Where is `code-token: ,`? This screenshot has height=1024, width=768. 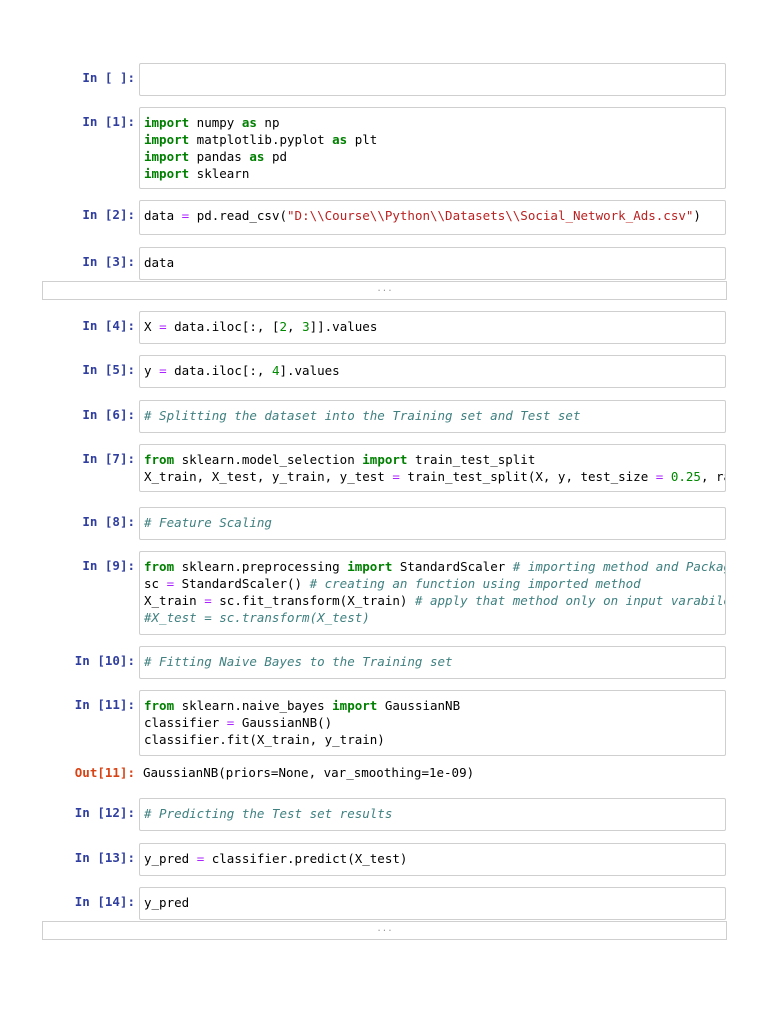 code-token: , is located at coordinates (295, 326).